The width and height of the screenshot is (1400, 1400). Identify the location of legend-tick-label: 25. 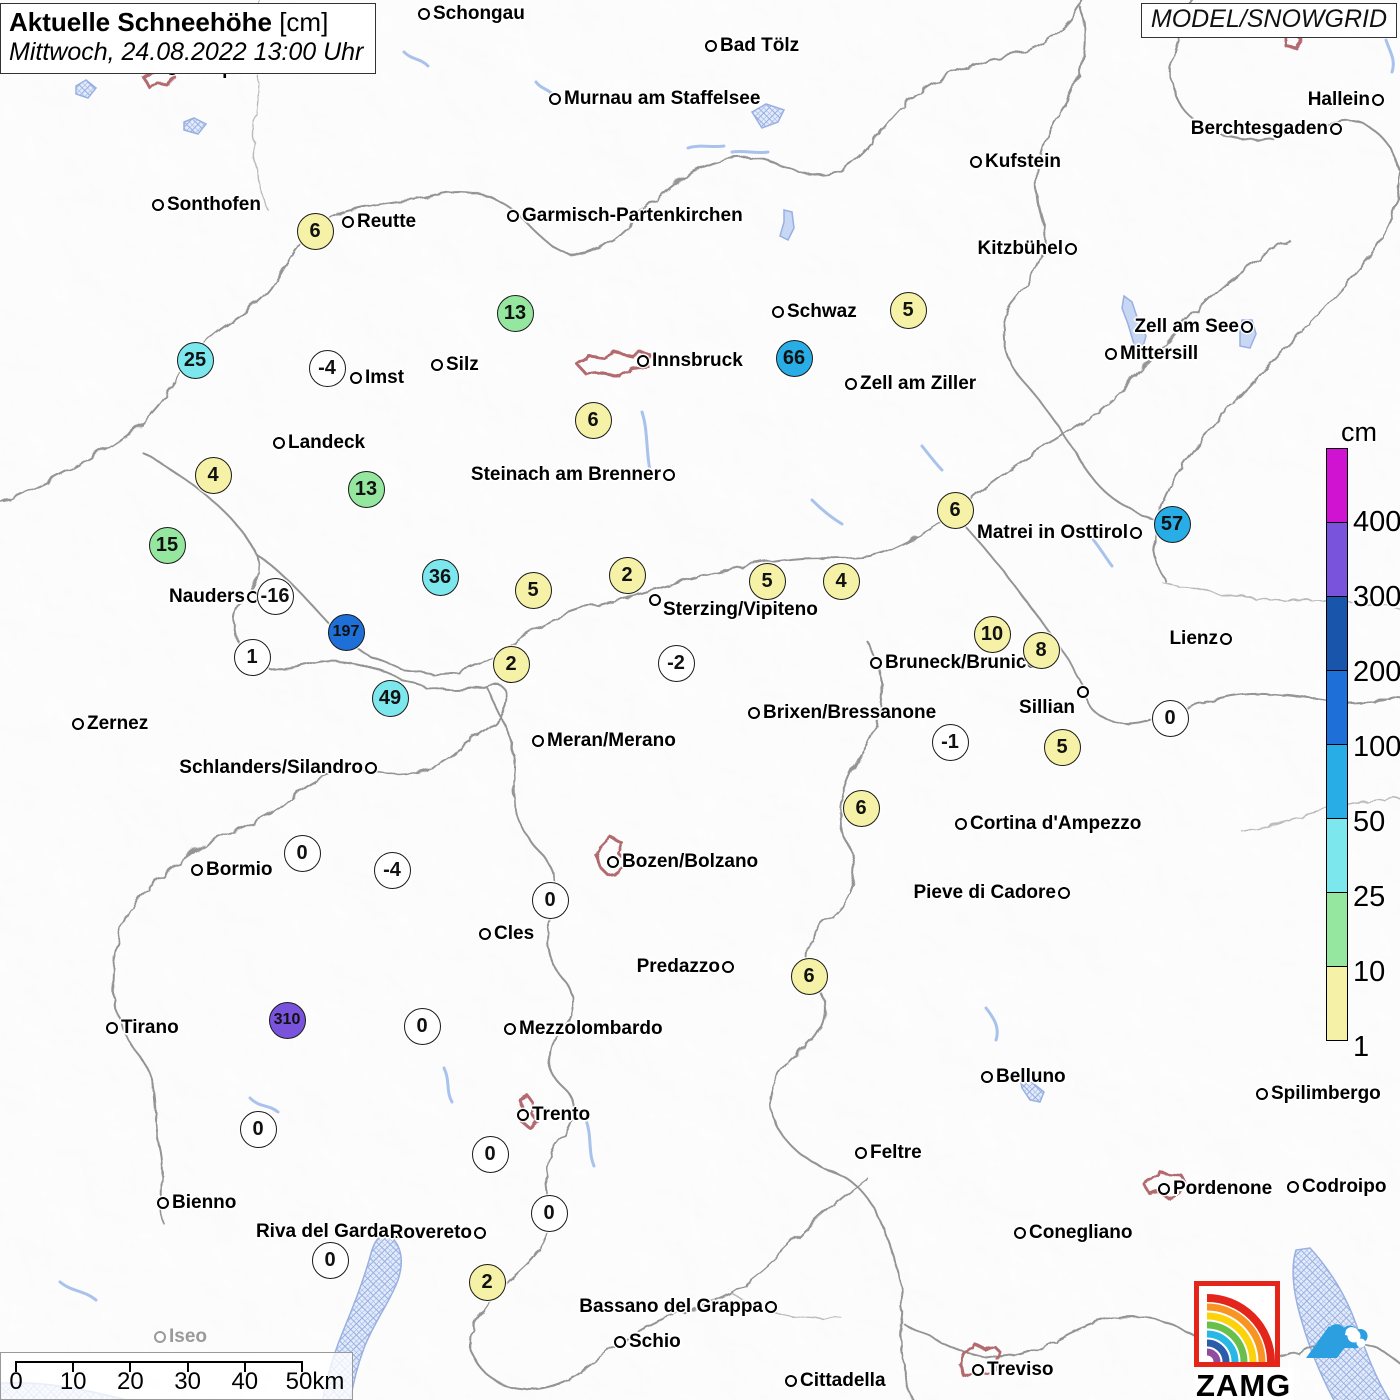
(1369, 897).